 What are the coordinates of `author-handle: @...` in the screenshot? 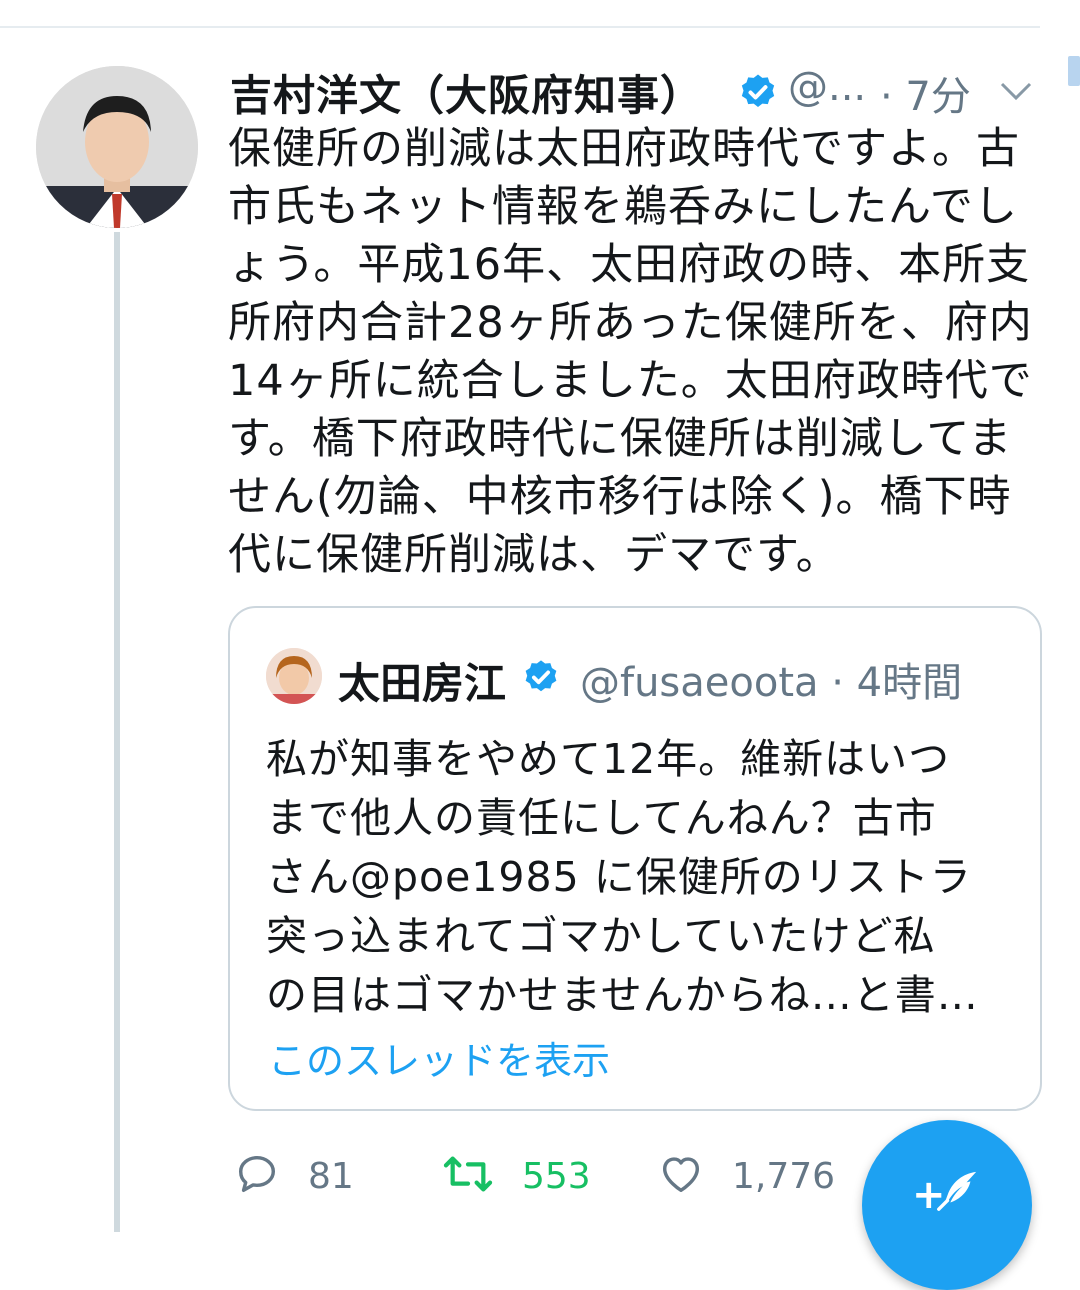 It's located at (827, 87).